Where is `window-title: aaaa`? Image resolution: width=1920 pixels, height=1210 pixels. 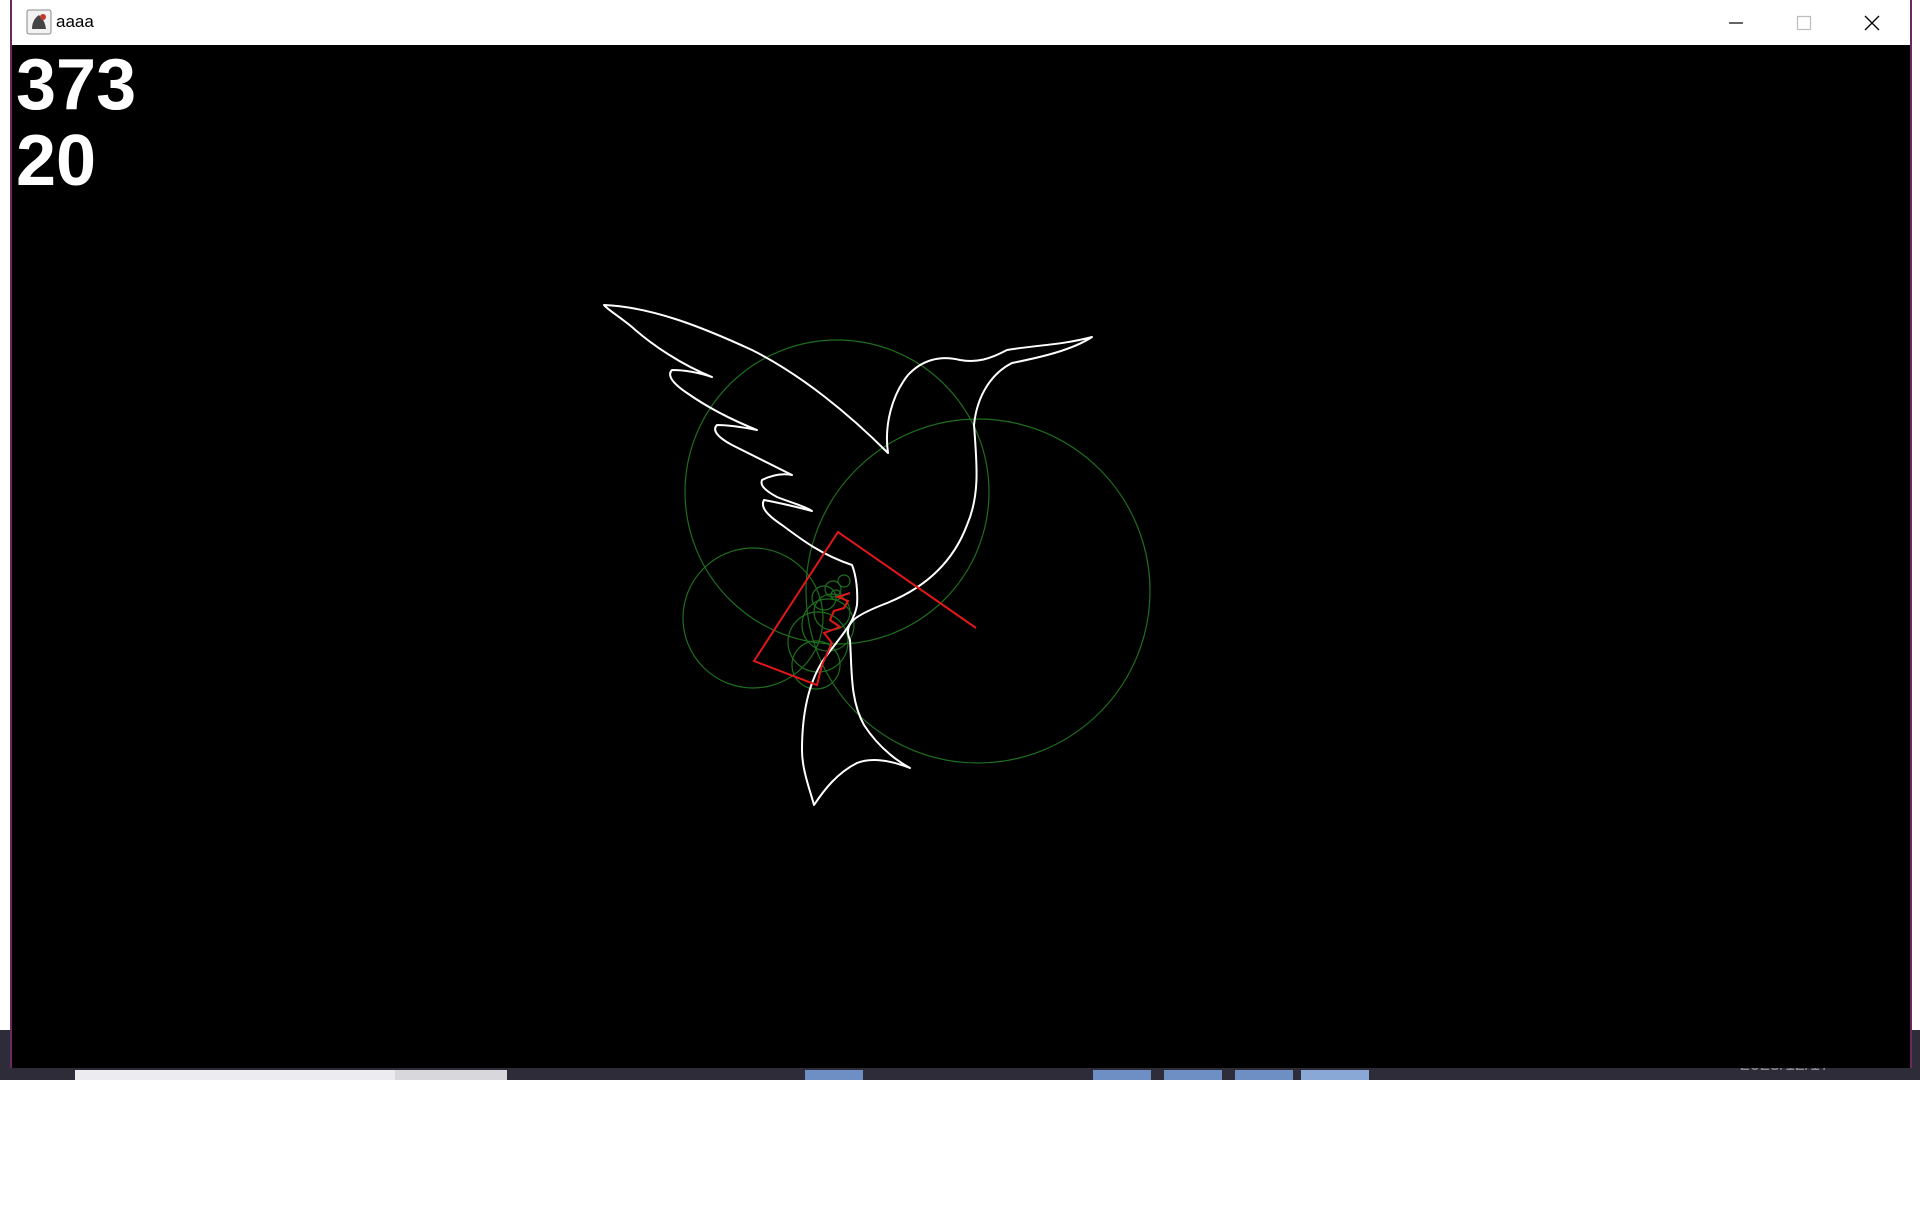
window-title: aaaa is located at coordinates (75, 21).